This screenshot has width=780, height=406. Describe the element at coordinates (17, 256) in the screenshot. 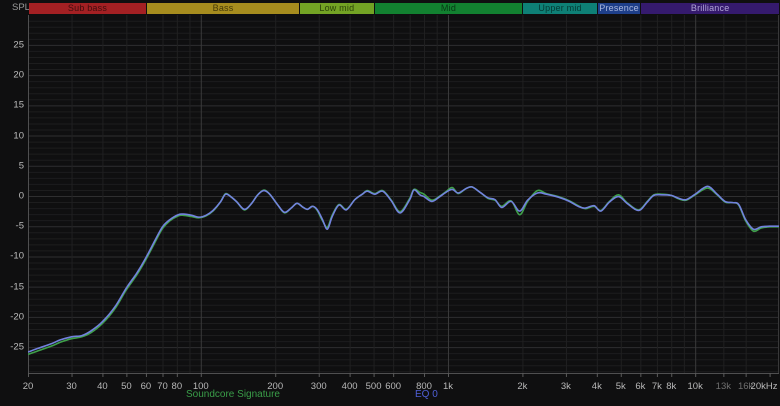

I see `y-tick-label: -10` at that location.